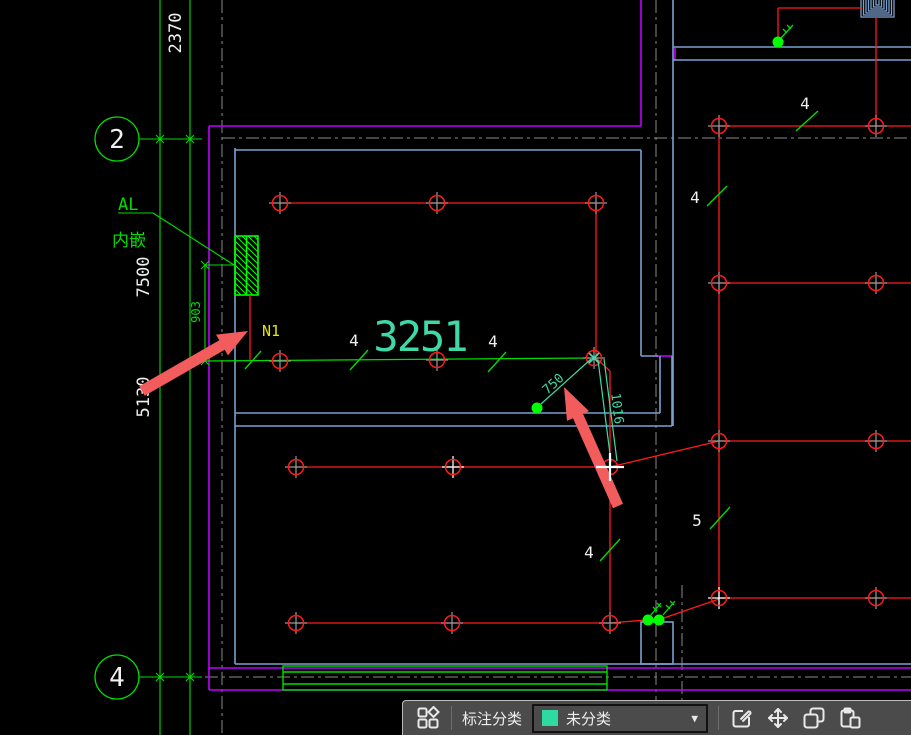  I want to click on grid-axis-label: 2, so click(117, 140).